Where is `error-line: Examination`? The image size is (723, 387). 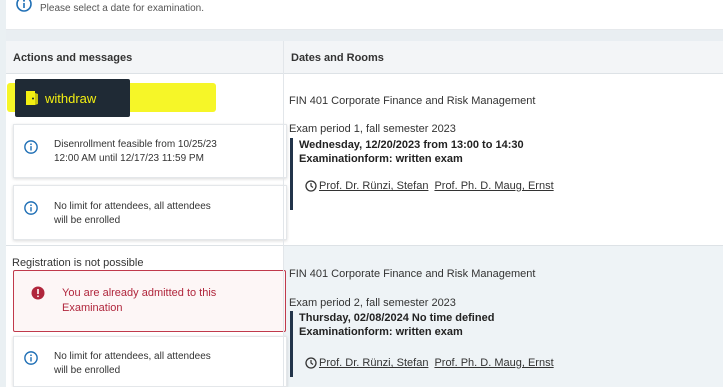
error-line: Examination is located at coordinates (92, 308).